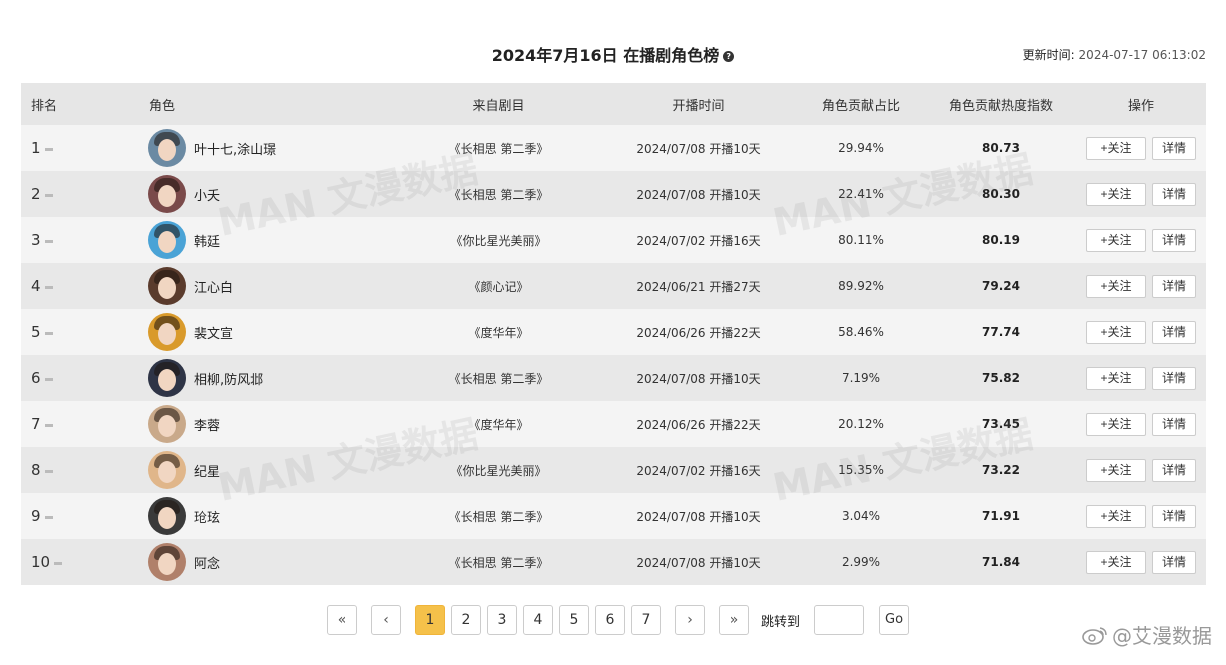  I want to click on col-actions: 操作, so click(1140, 106).